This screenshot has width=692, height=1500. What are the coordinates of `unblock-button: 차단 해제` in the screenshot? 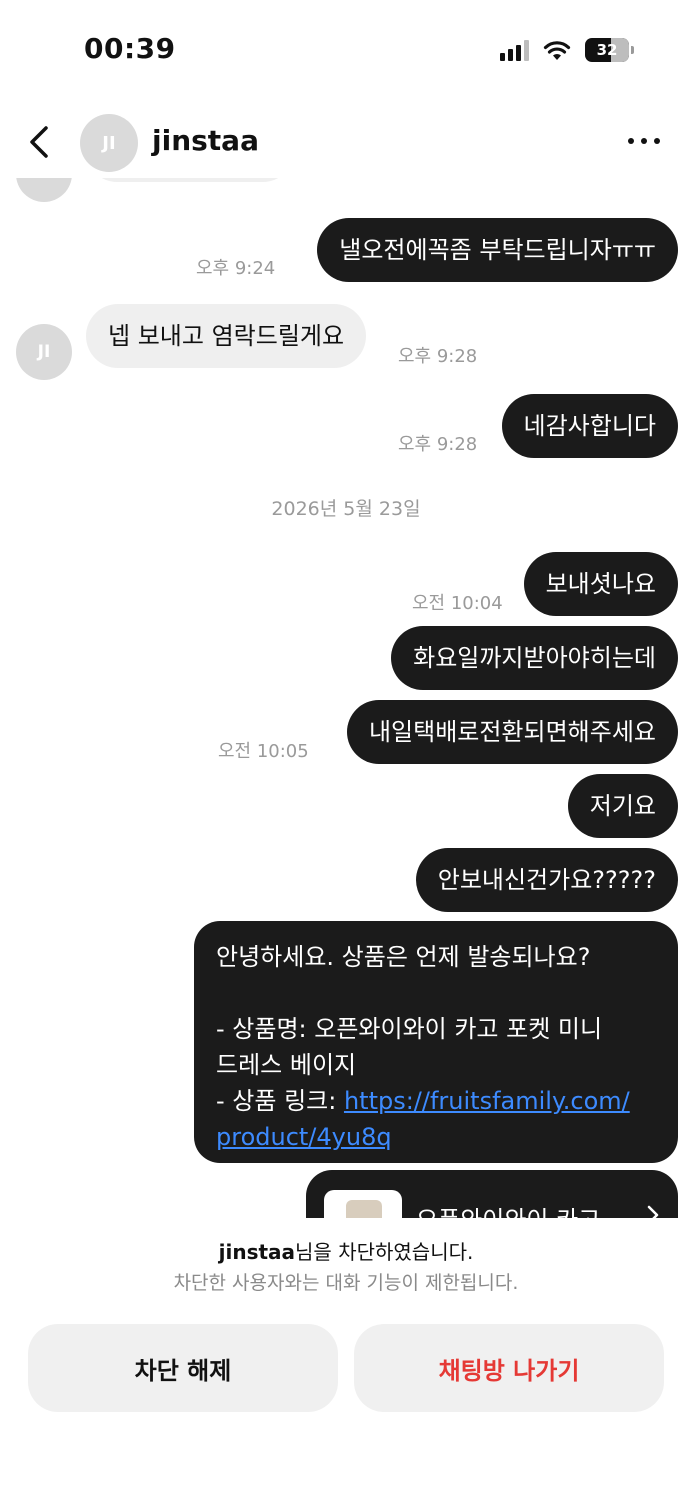 It's located at (183, 1368).